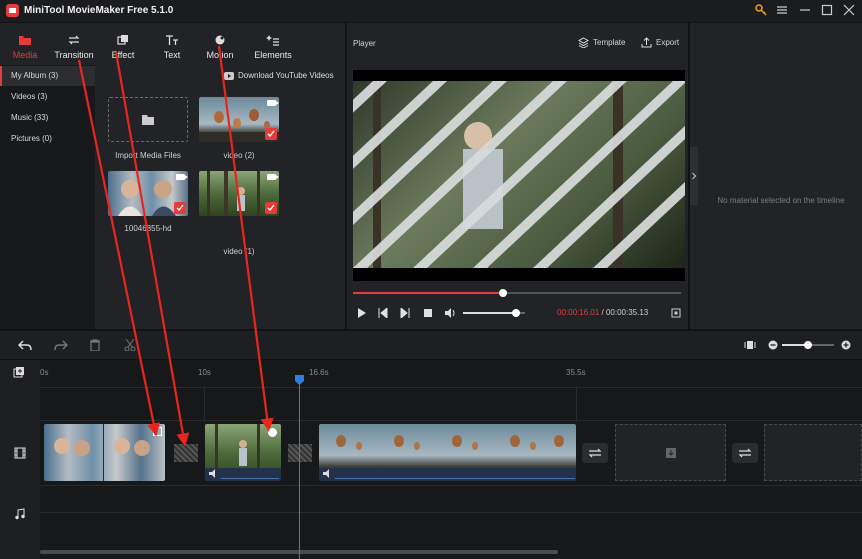 The height and width of the screenshot is (559, 862). What do you see at coordinates (47, 118) in the screenshot?
I see `sidebar-item-music: Music (33)` at bounding box center [47, 118].